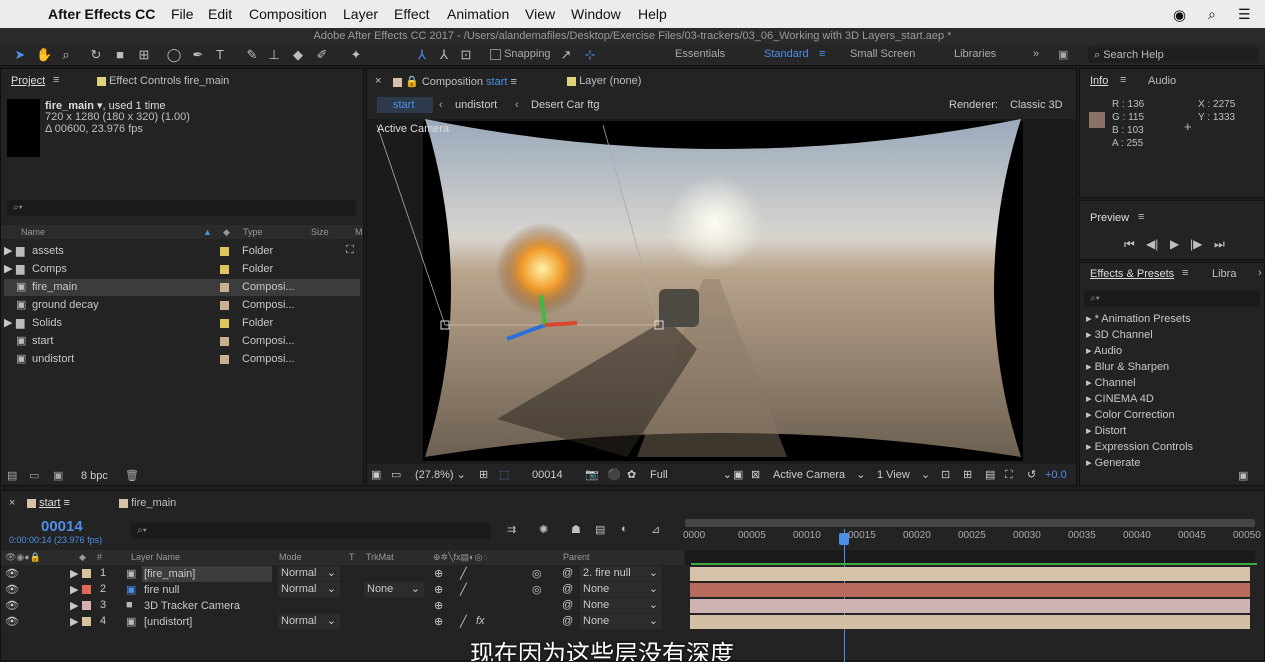 The image size is (1265, 662). Describe the element at coordinates (1056, 475) in the screenshot. I see `exposure-value: +0.0` at that location.